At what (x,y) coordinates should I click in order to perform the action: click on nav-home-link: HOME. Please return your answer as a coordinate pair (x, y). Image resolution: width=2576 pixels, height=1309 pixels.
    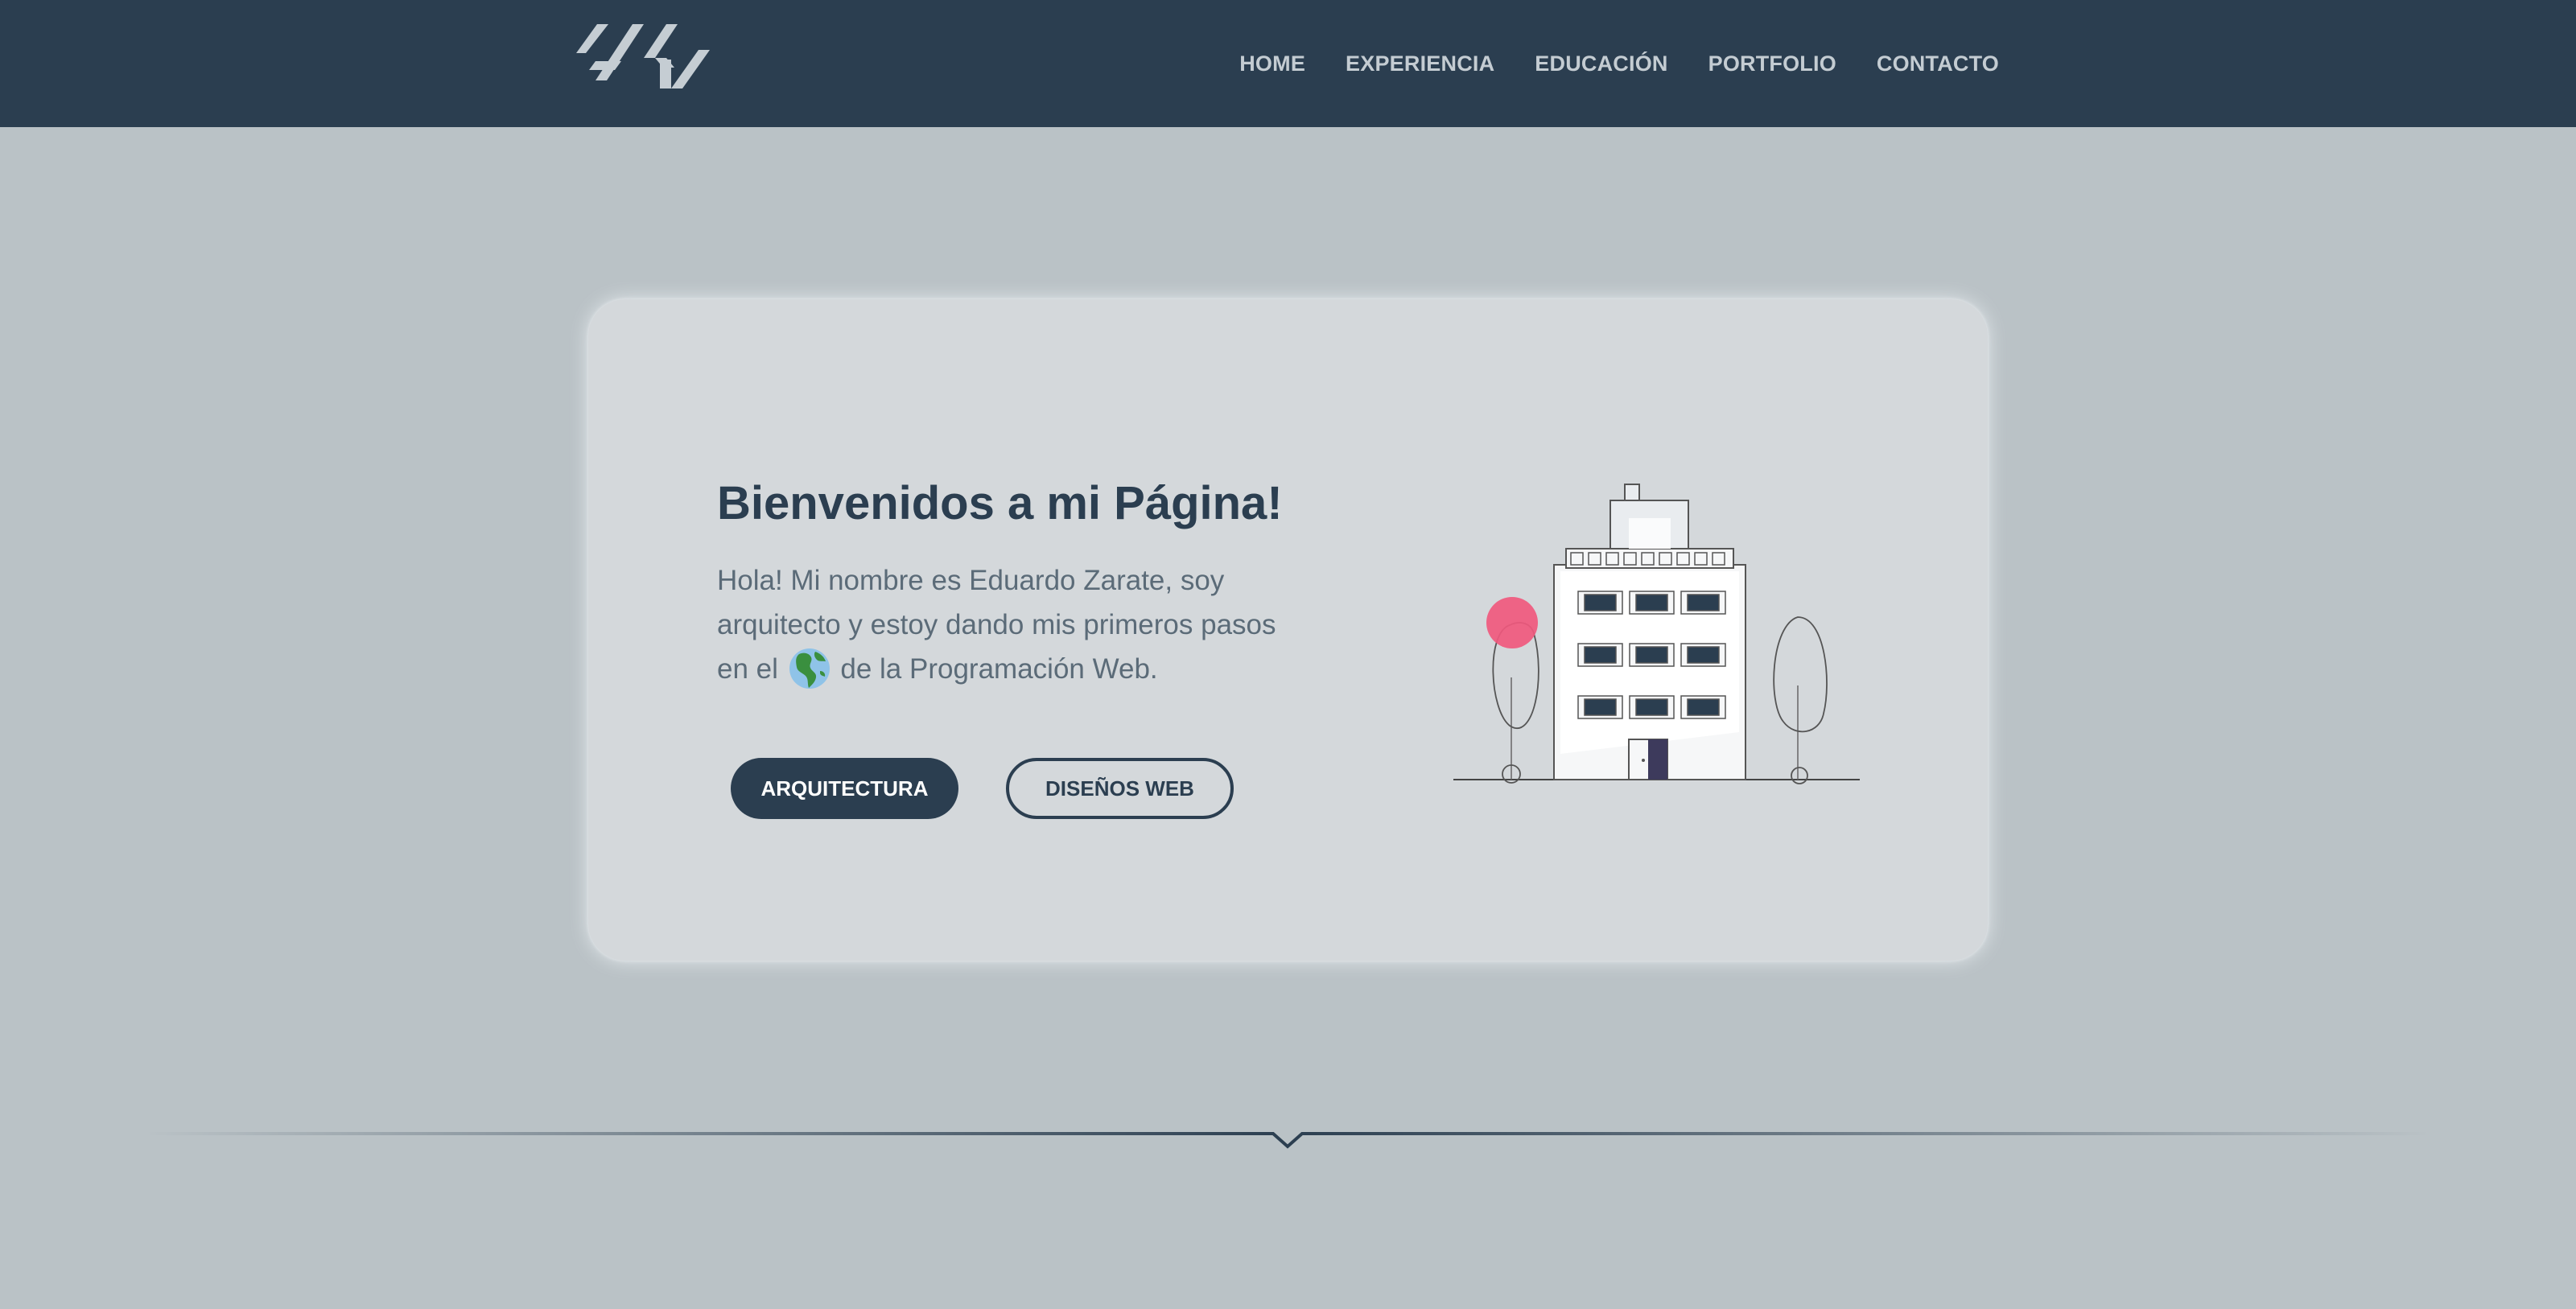
    Looking at the image, I should click on (1272, 63).